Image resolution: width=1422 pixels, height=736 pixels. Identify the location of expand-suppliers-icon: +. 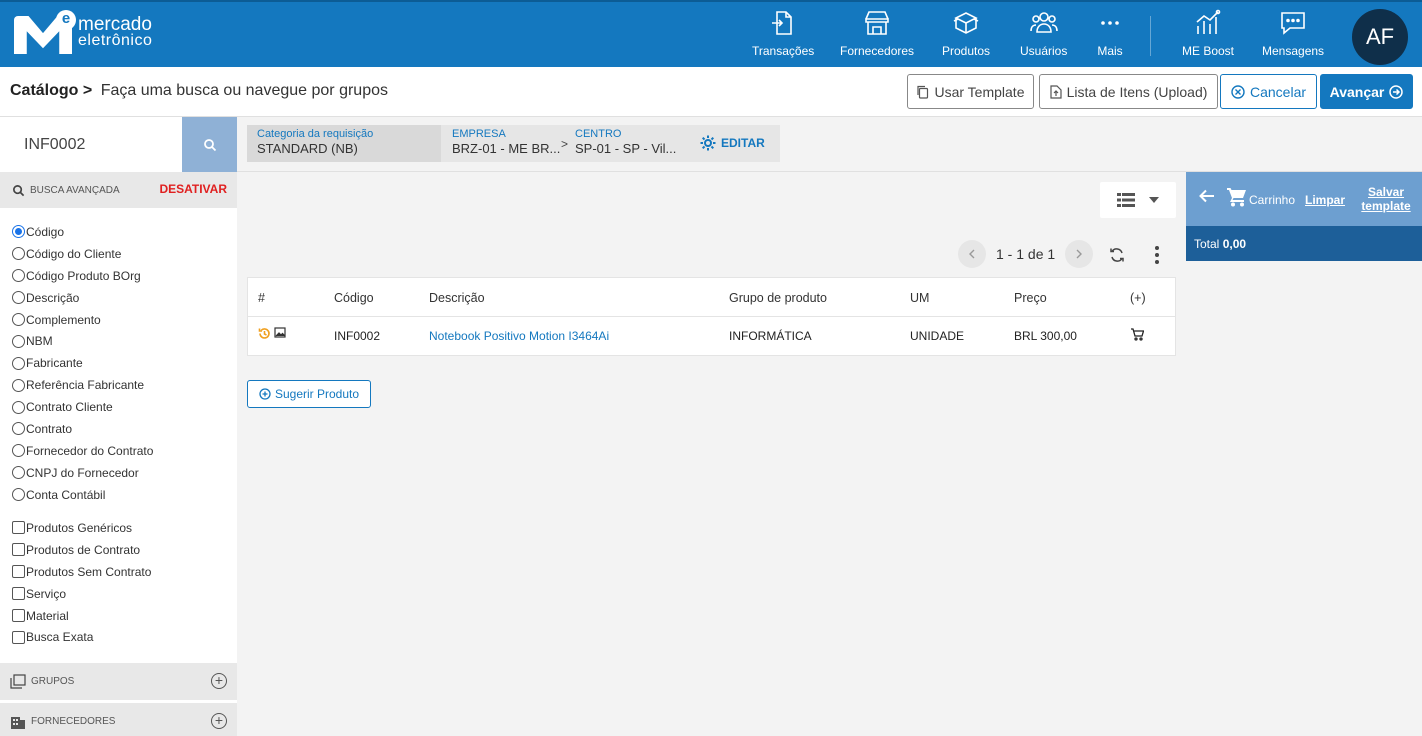
(219, 721).